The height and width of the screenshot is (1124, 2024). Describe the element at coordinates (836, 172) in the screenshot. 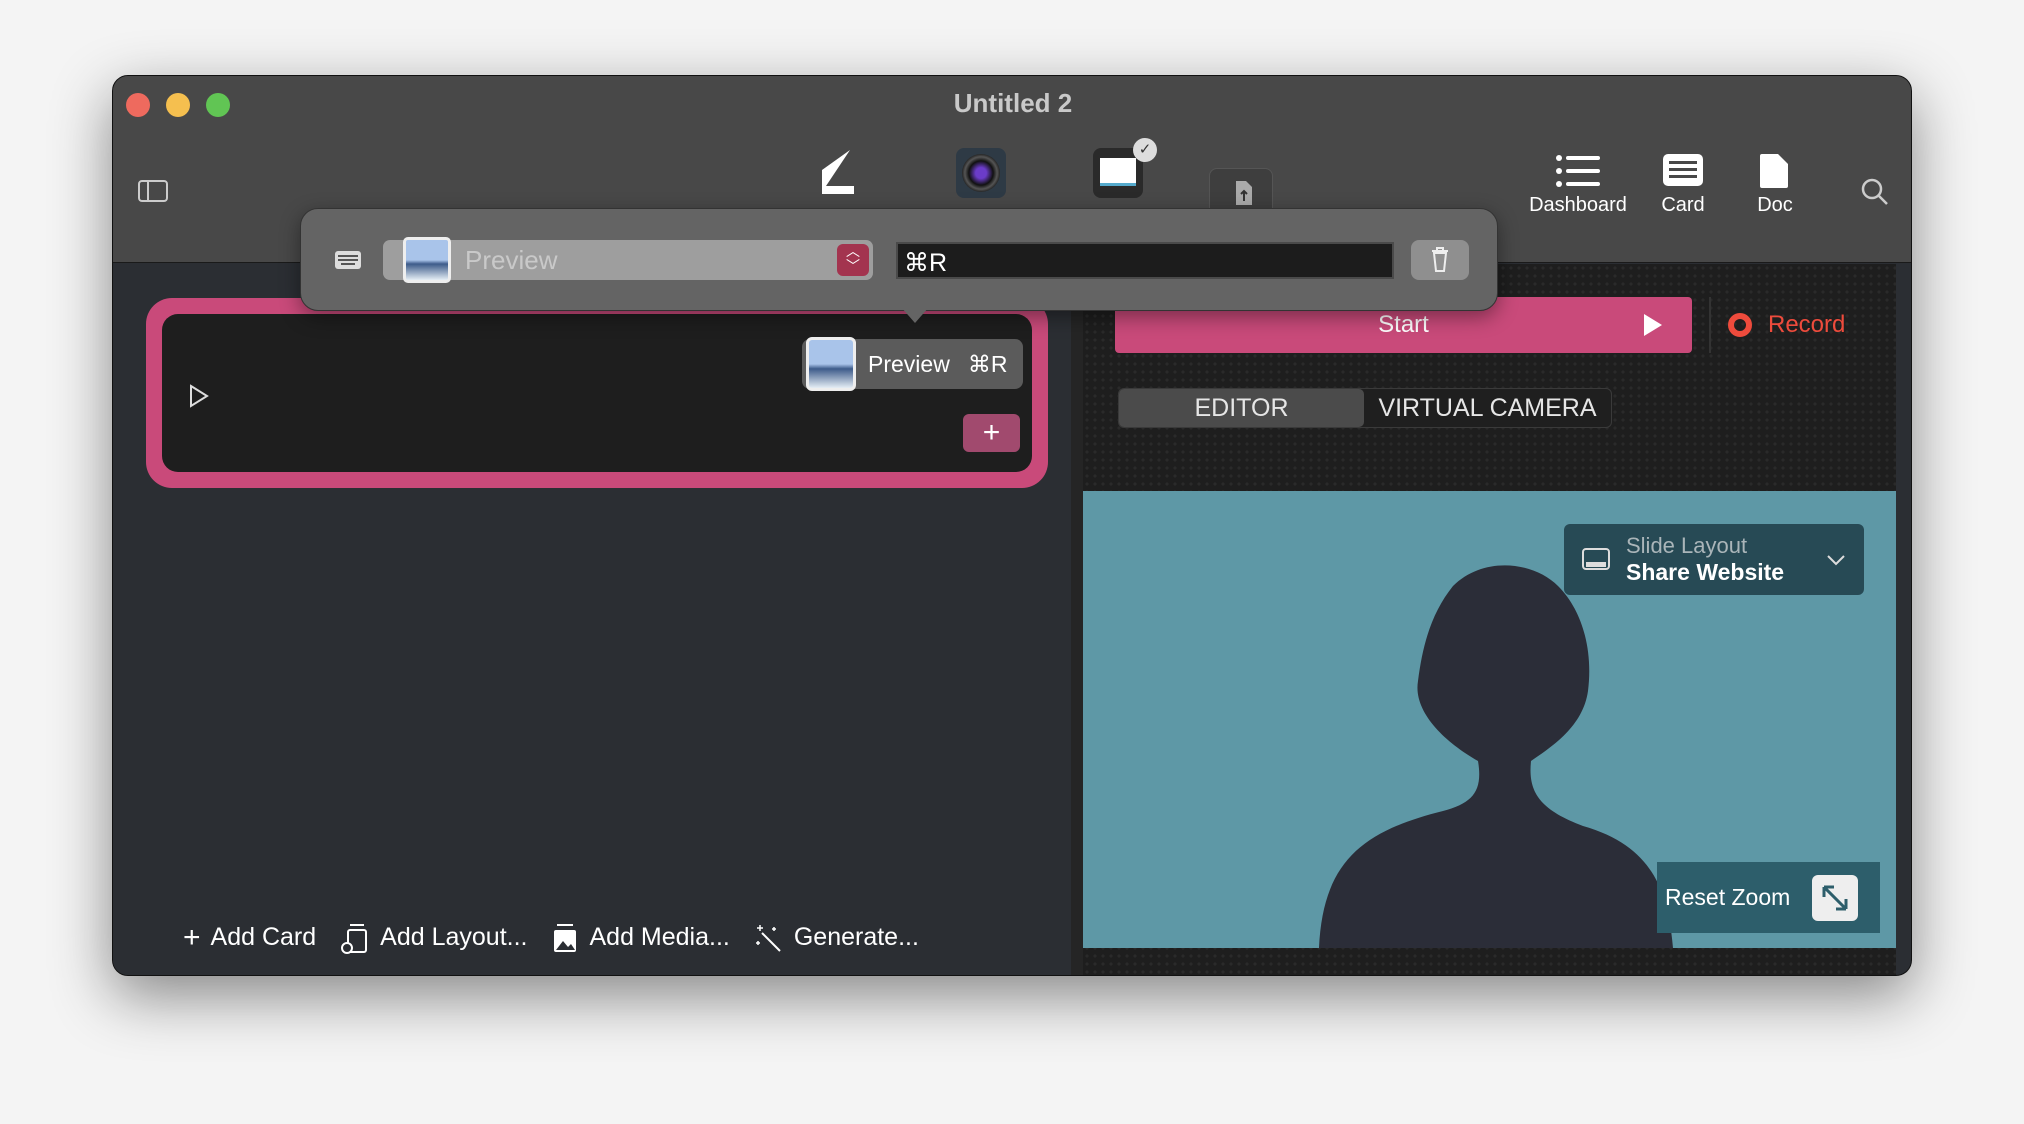

I see `writing-tool-icon` at that location.